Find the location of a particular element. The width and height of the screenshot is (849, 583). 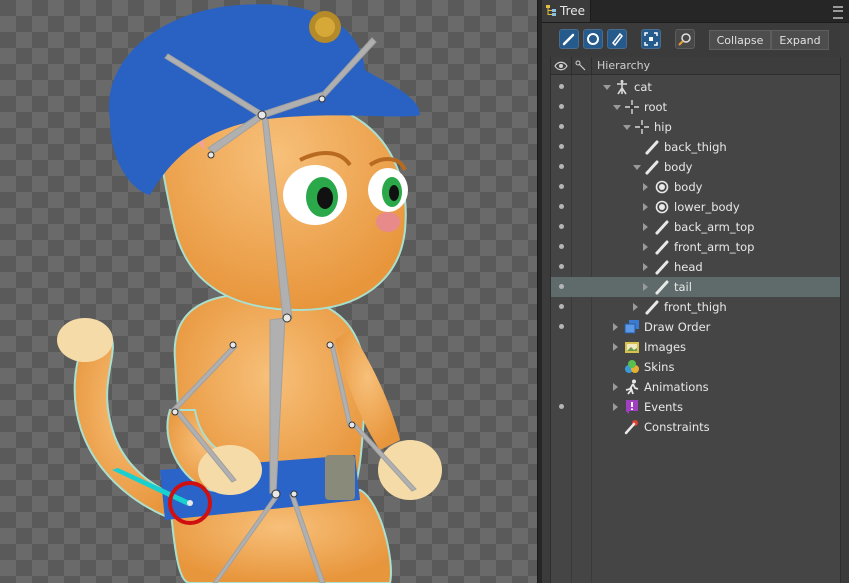

tree-row-back-thigh: back_thigh is located at coordinates (695, 147).